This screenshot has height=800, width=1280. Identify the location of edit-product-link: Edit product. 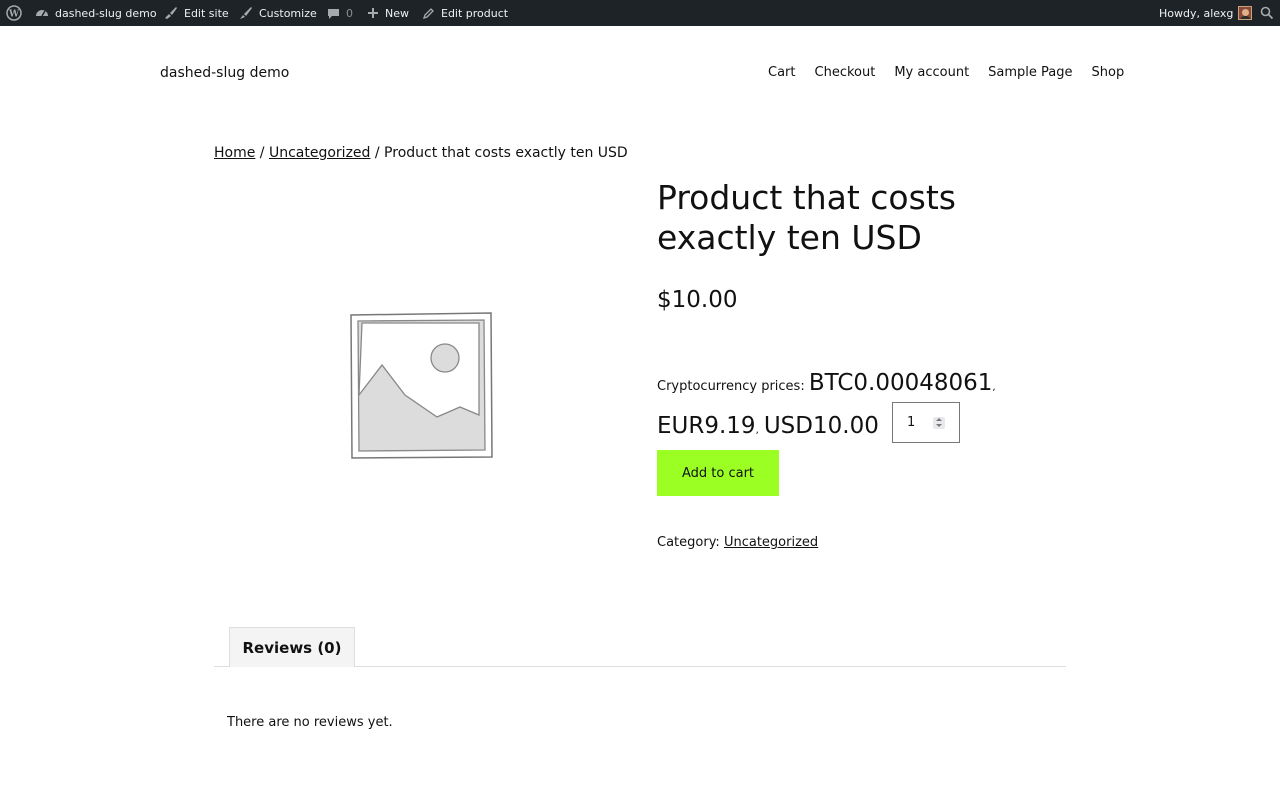
(465, 13).